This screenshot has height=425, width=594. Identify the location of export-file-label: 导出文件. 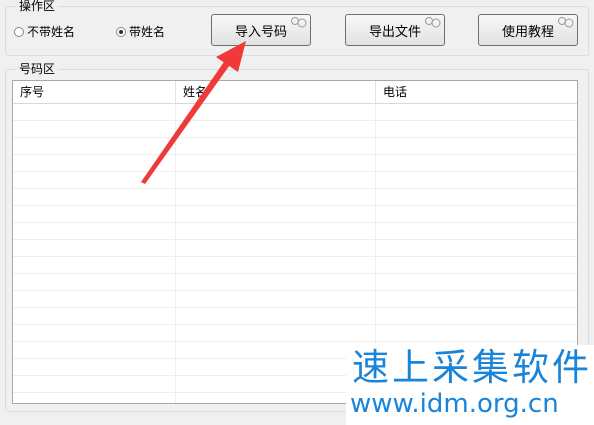
(394, 32).